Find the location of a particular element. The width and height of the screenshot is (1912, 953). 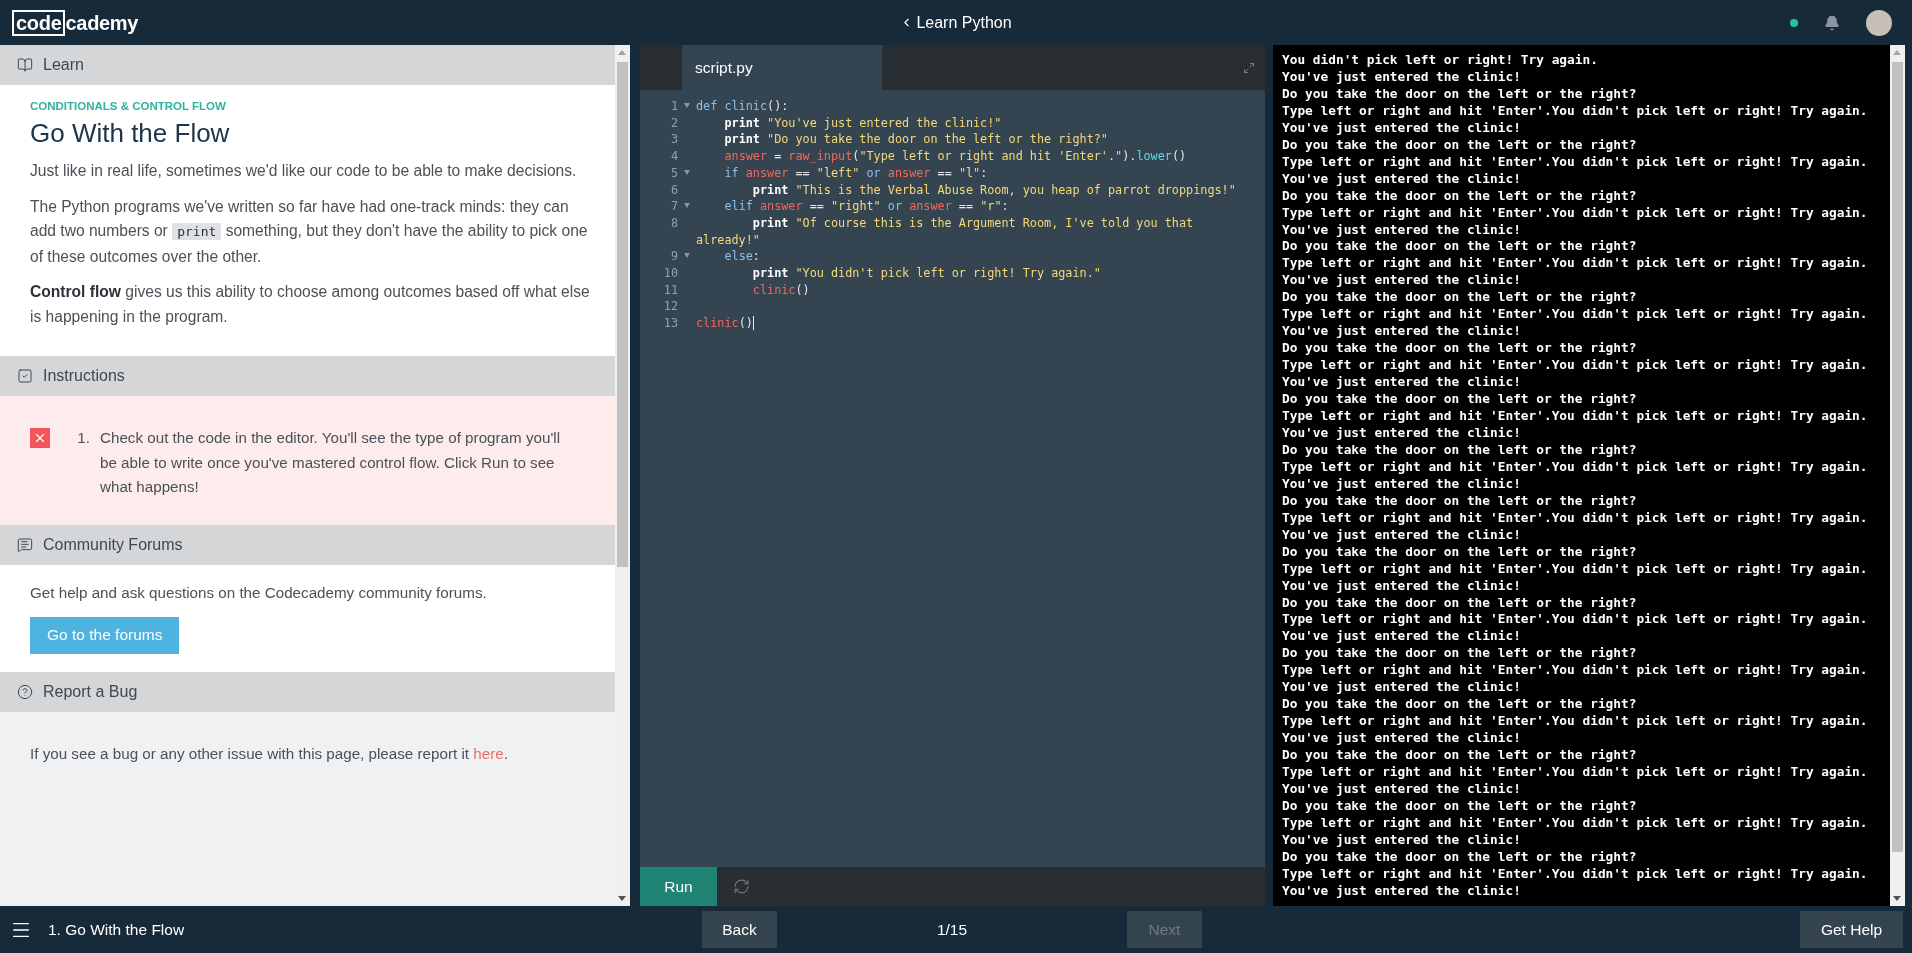

lesson-paragraph: Just like in real life, sometimes we'd like our code to be able to make decisions. is located at coordinates (304, 171).